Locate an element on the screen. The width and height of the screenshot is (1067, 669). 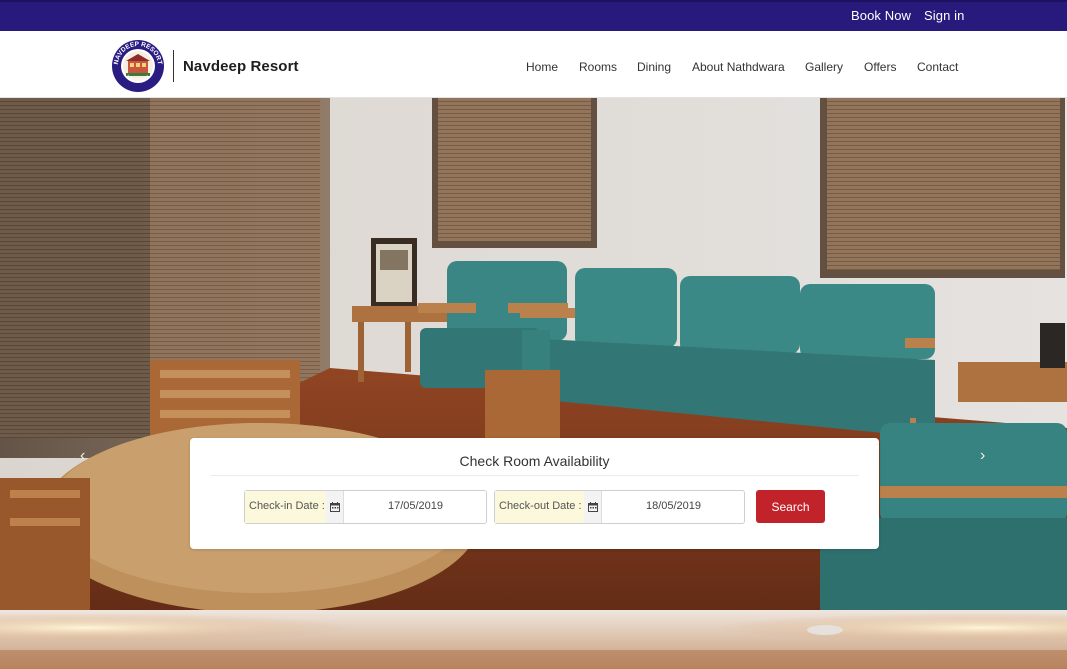
book-now-link: Book Now is located at coordinates (881, 15).